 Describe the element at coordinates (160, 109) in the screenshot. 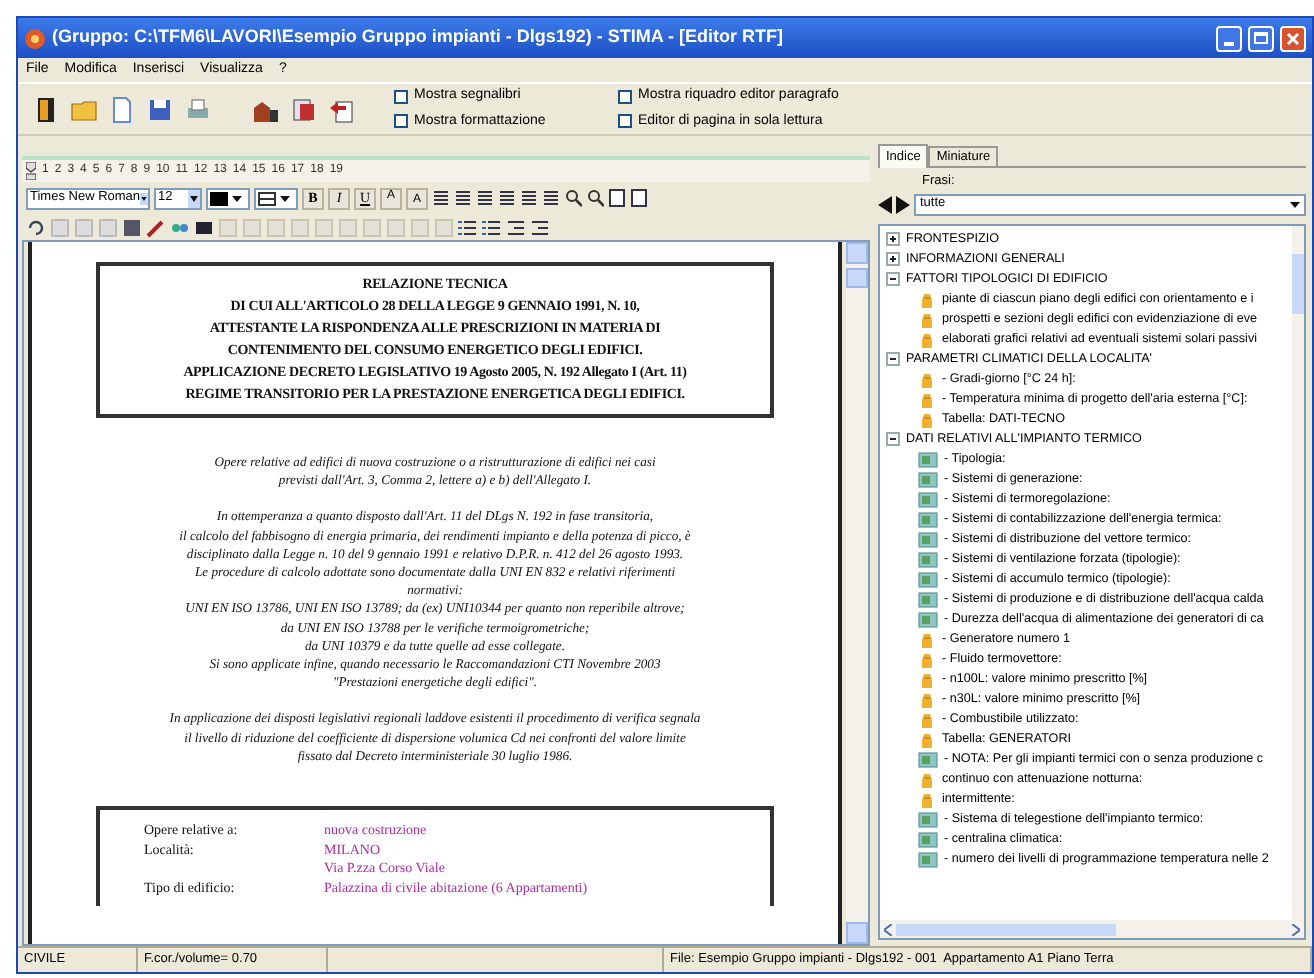

I see `save-icon` at that location.